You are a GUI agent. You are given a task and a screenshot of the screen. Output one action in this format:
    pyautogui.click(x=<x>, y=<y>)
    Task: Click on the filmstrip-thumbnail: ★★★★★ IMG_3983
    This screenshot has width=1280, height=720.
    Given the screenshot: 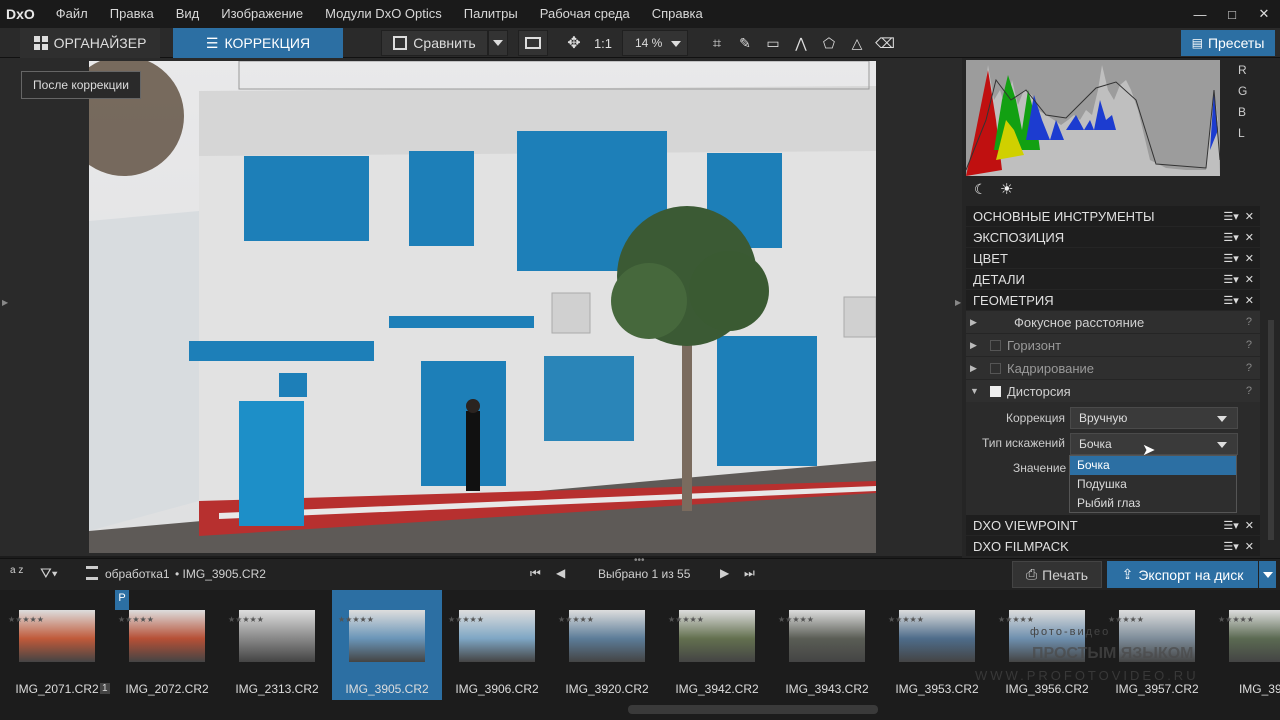 What is the action you would take?
    pyautogui.click(x=1246, y=645)
    